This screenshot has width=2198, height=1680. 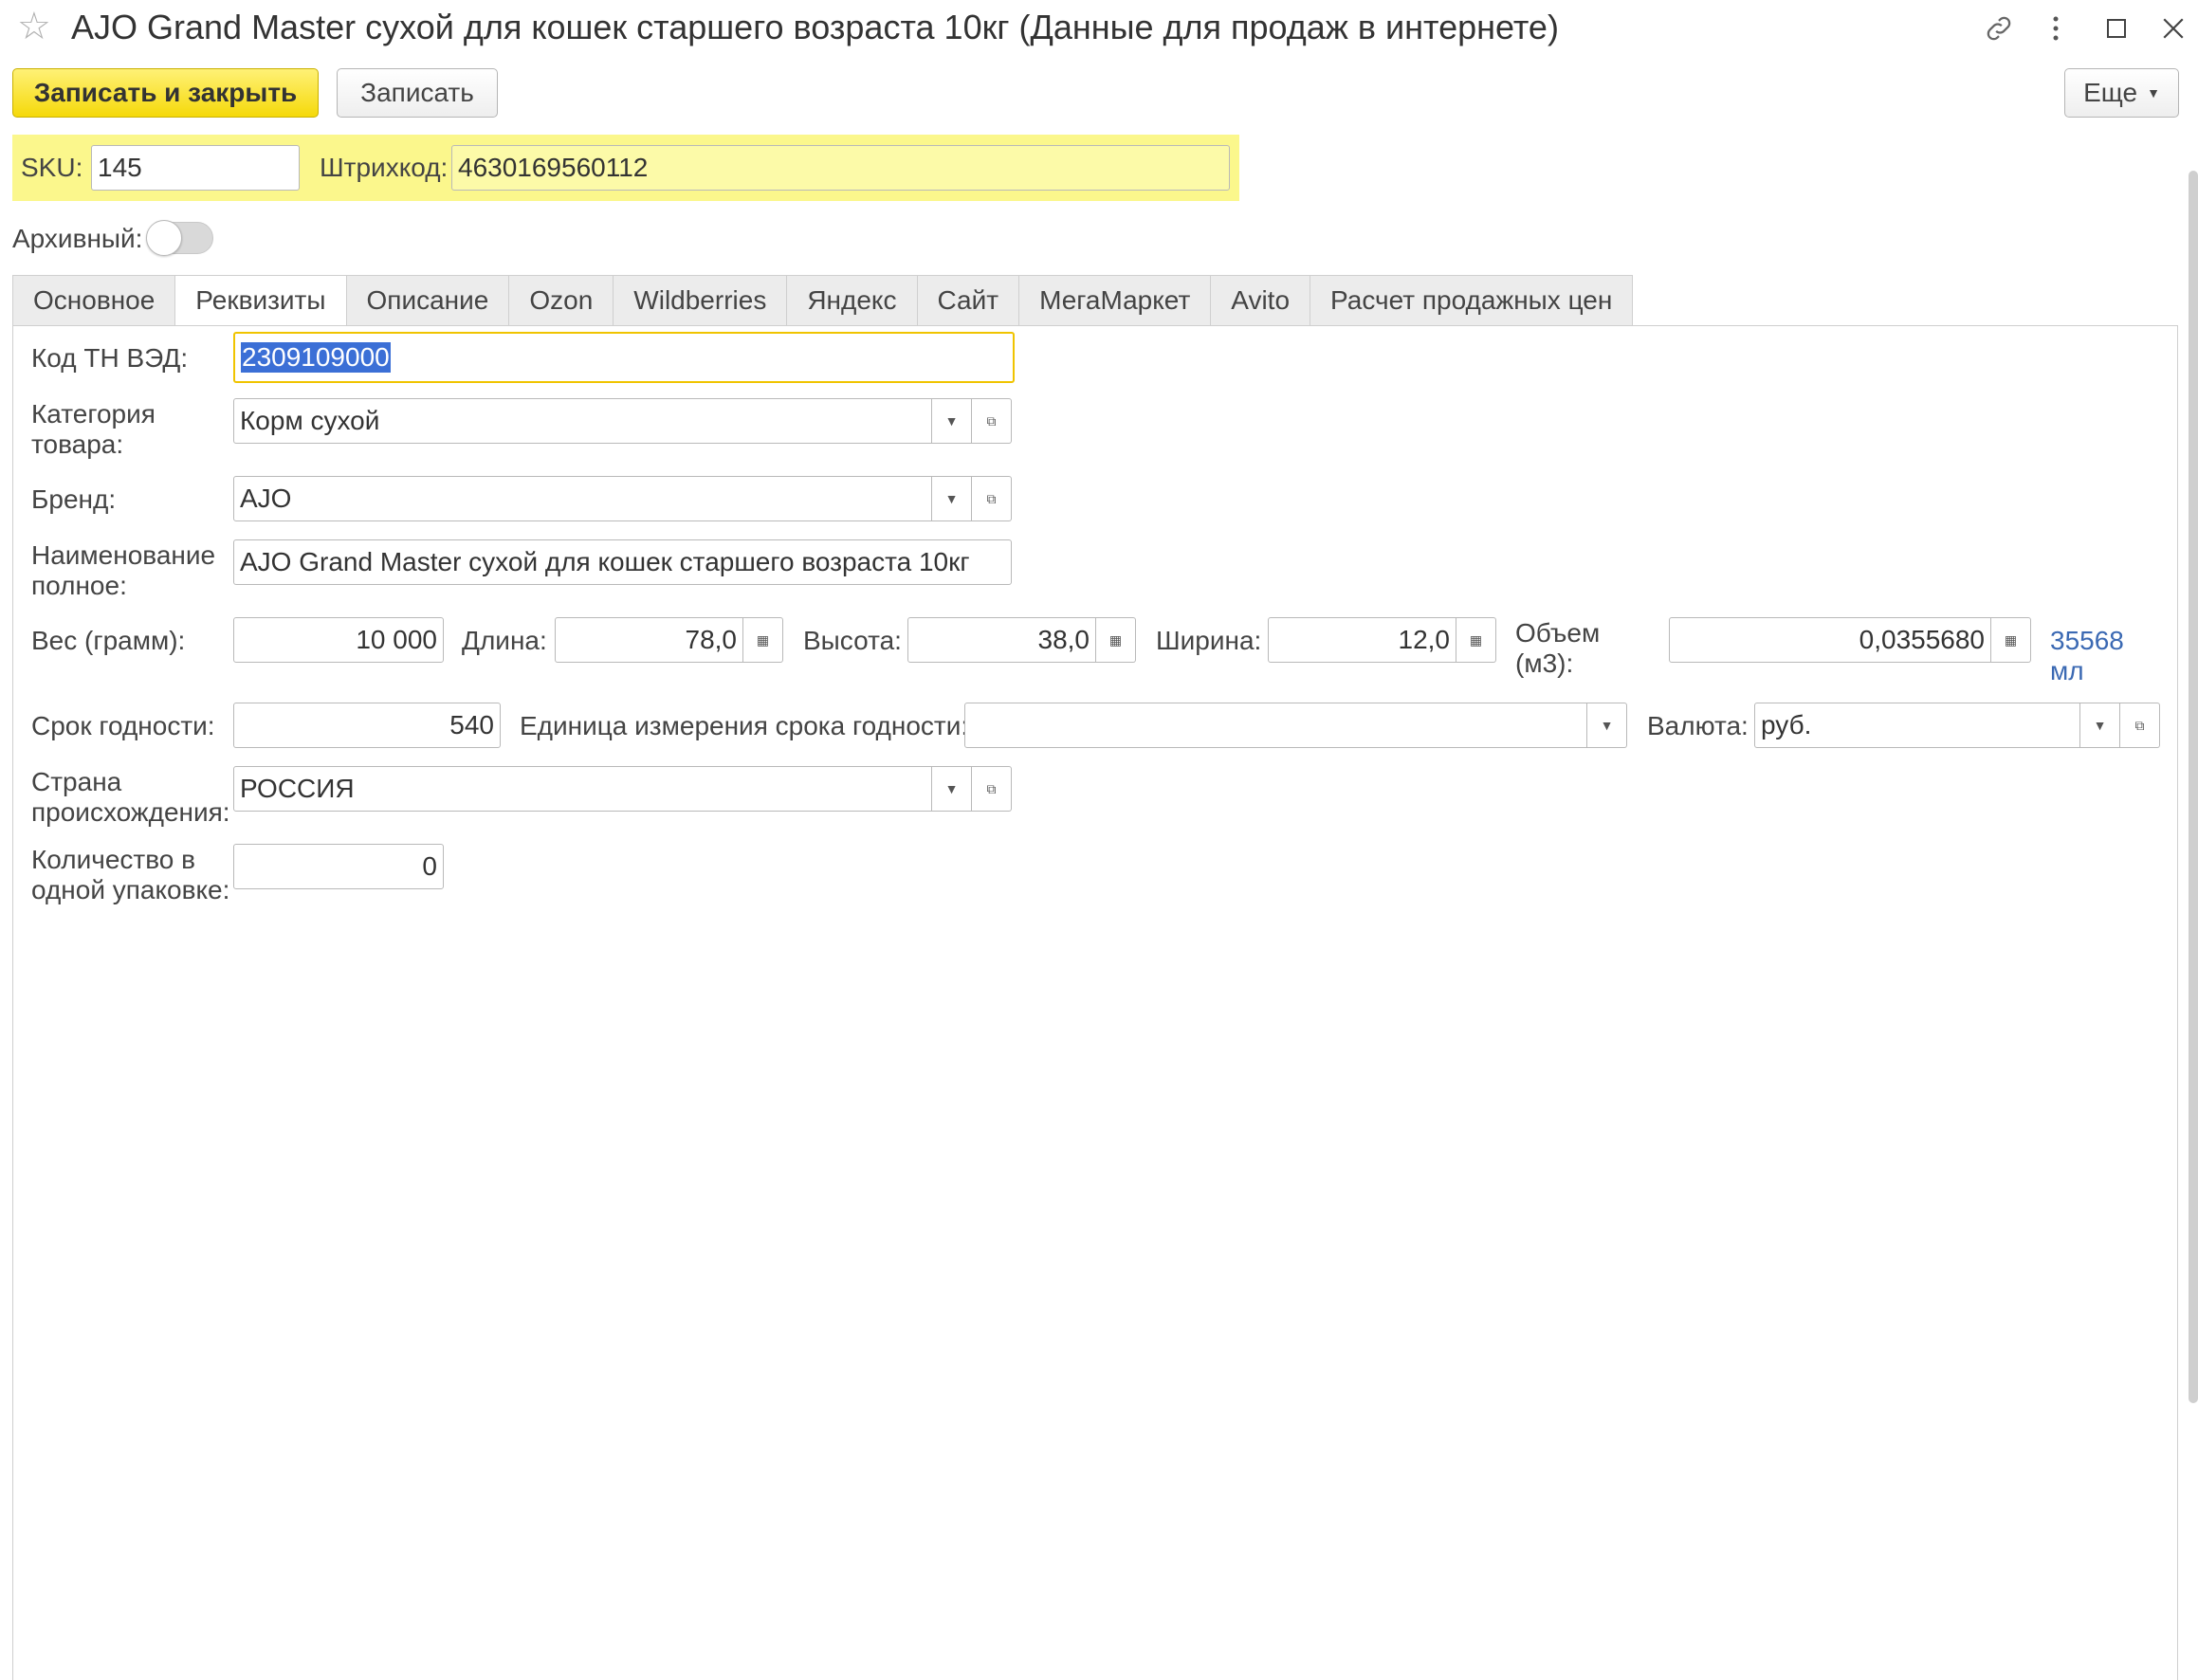 What do you see at coordinates (418, 93) in the screenshot?
I see `save-button: Записать` at bounding box center [418, 93].